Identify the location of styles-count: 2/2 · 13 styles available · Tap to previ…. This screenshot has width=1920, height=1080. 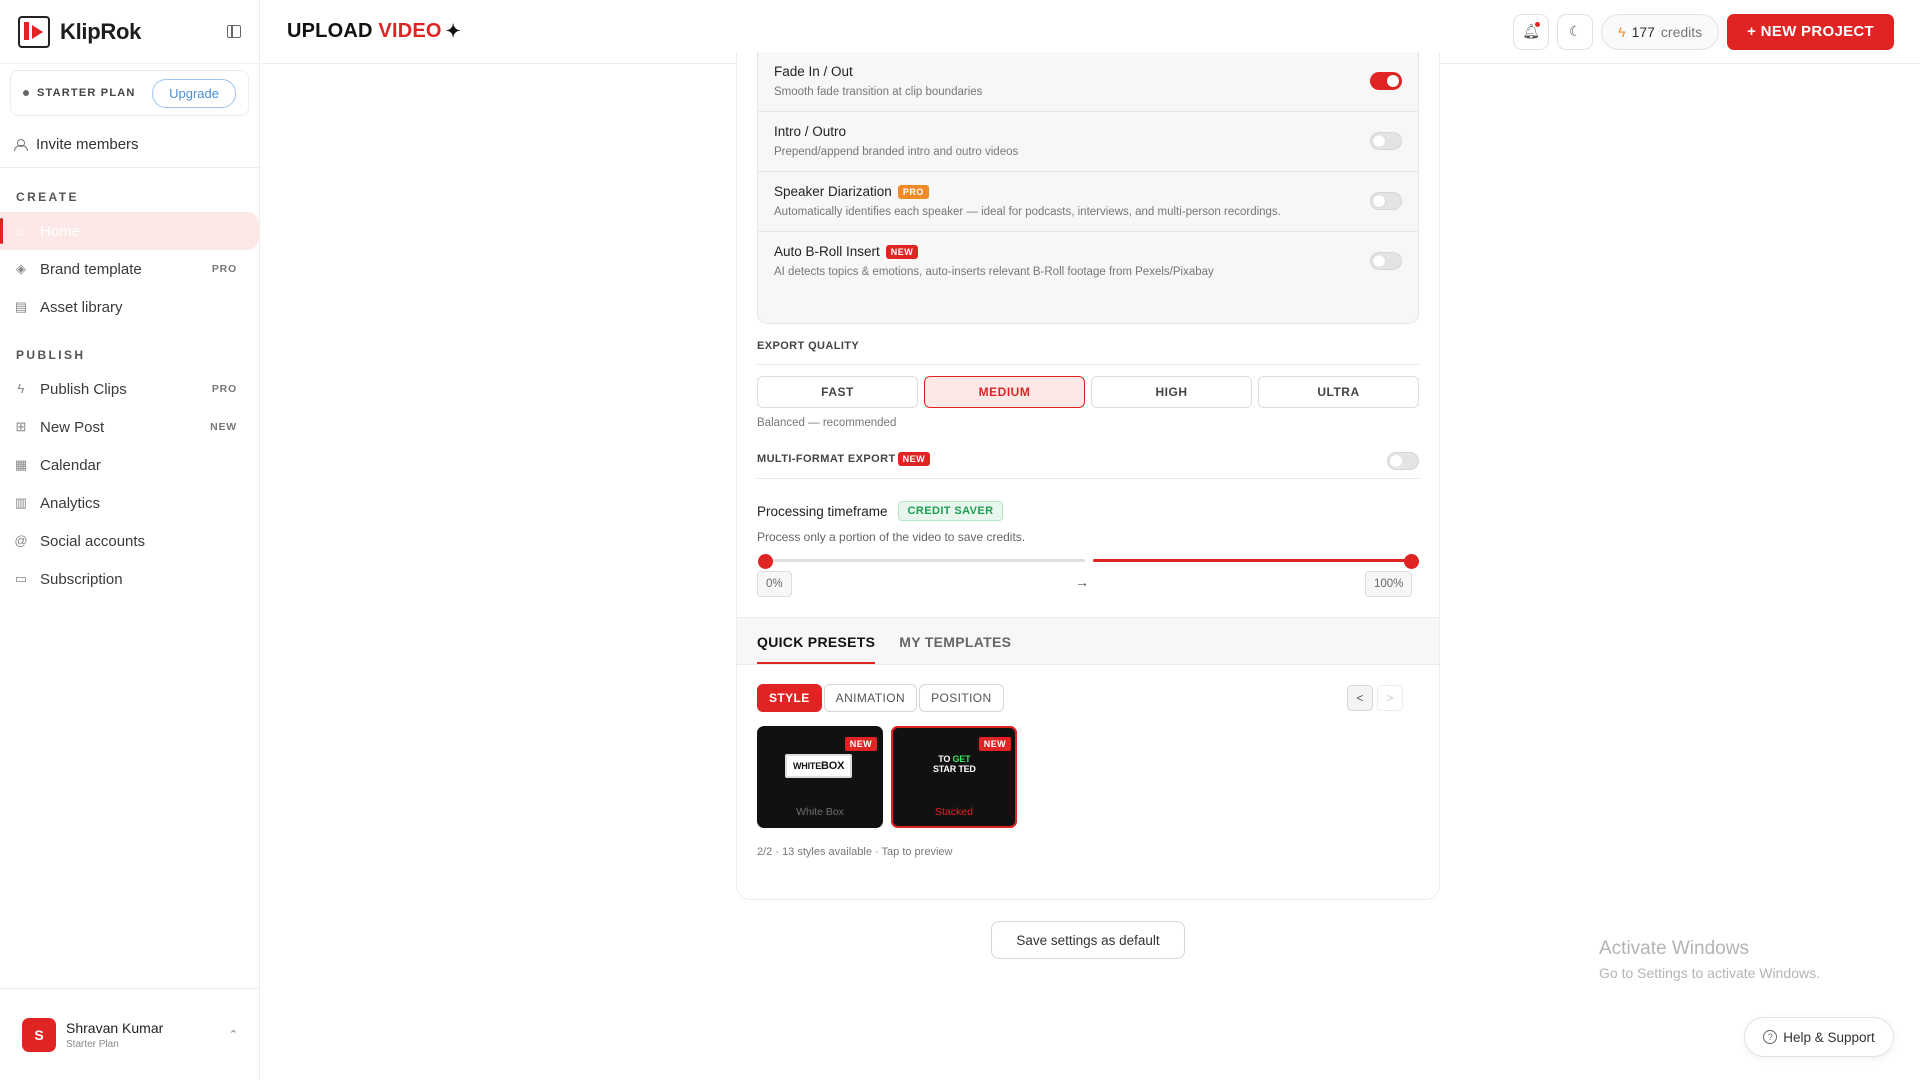
(855, 852).